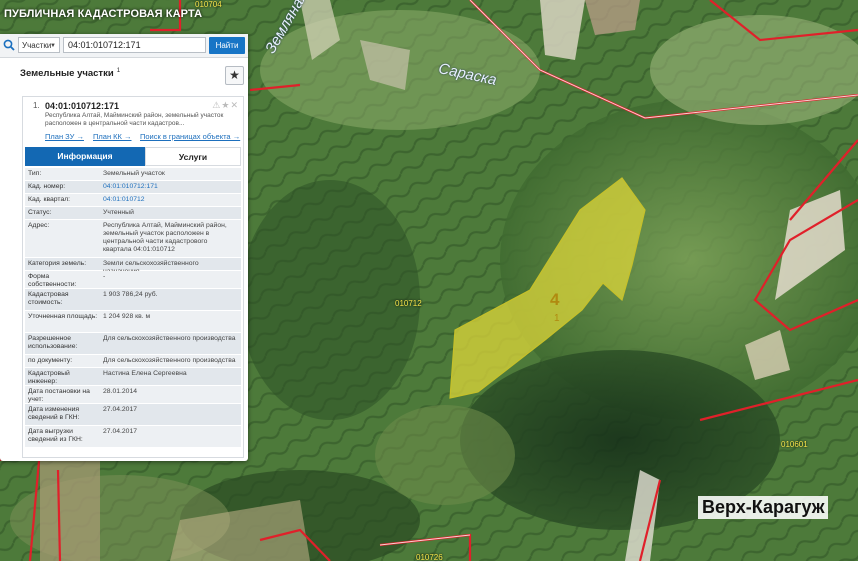  Describe the element at coordinates (59, 395) in the screenshot. I see `property-label: Дата постановки на учет:` at that location.